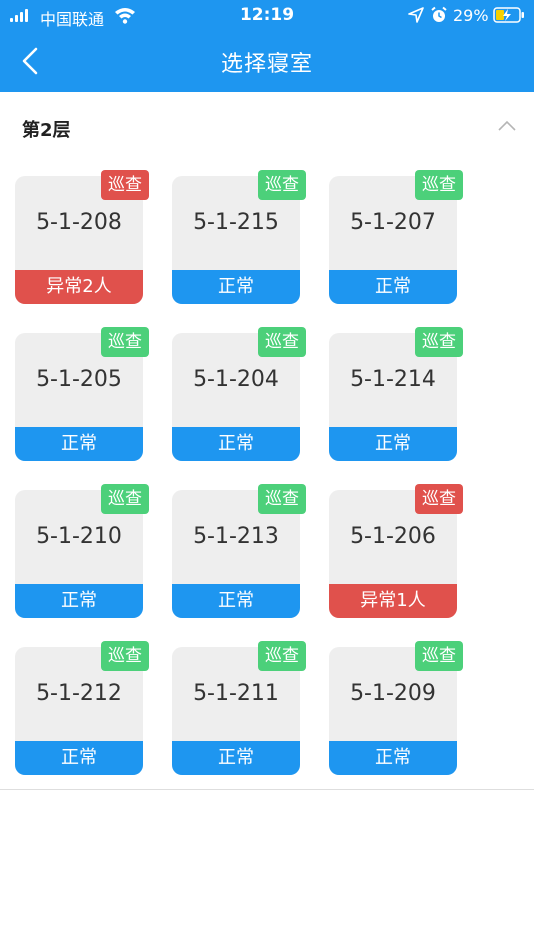 The height and width of the screenshot is (950, 534). What do you see at coordinates (82, 394) in the screenshot?
I see `room-card: 5-1-205 正常 巡查` at bounding box center [82, 394].